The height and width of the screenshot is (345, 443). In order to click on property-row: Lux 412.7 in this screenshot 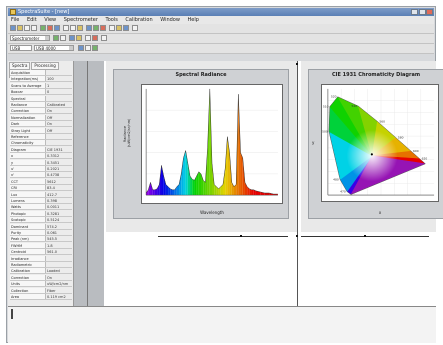, I will do `click(41, 194)`.